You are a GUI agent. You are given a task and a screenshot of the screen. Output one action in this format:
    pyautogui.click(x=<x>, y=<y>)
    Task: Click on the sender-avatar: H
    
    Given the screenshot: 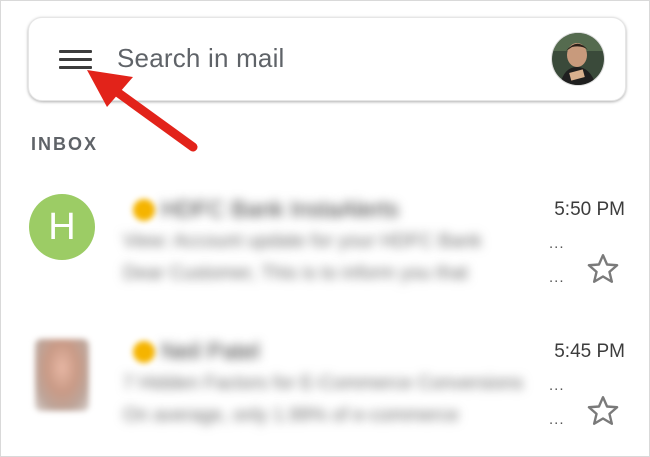 What is the action you would take?
    pyautogui.click(x=62, y=227)
    